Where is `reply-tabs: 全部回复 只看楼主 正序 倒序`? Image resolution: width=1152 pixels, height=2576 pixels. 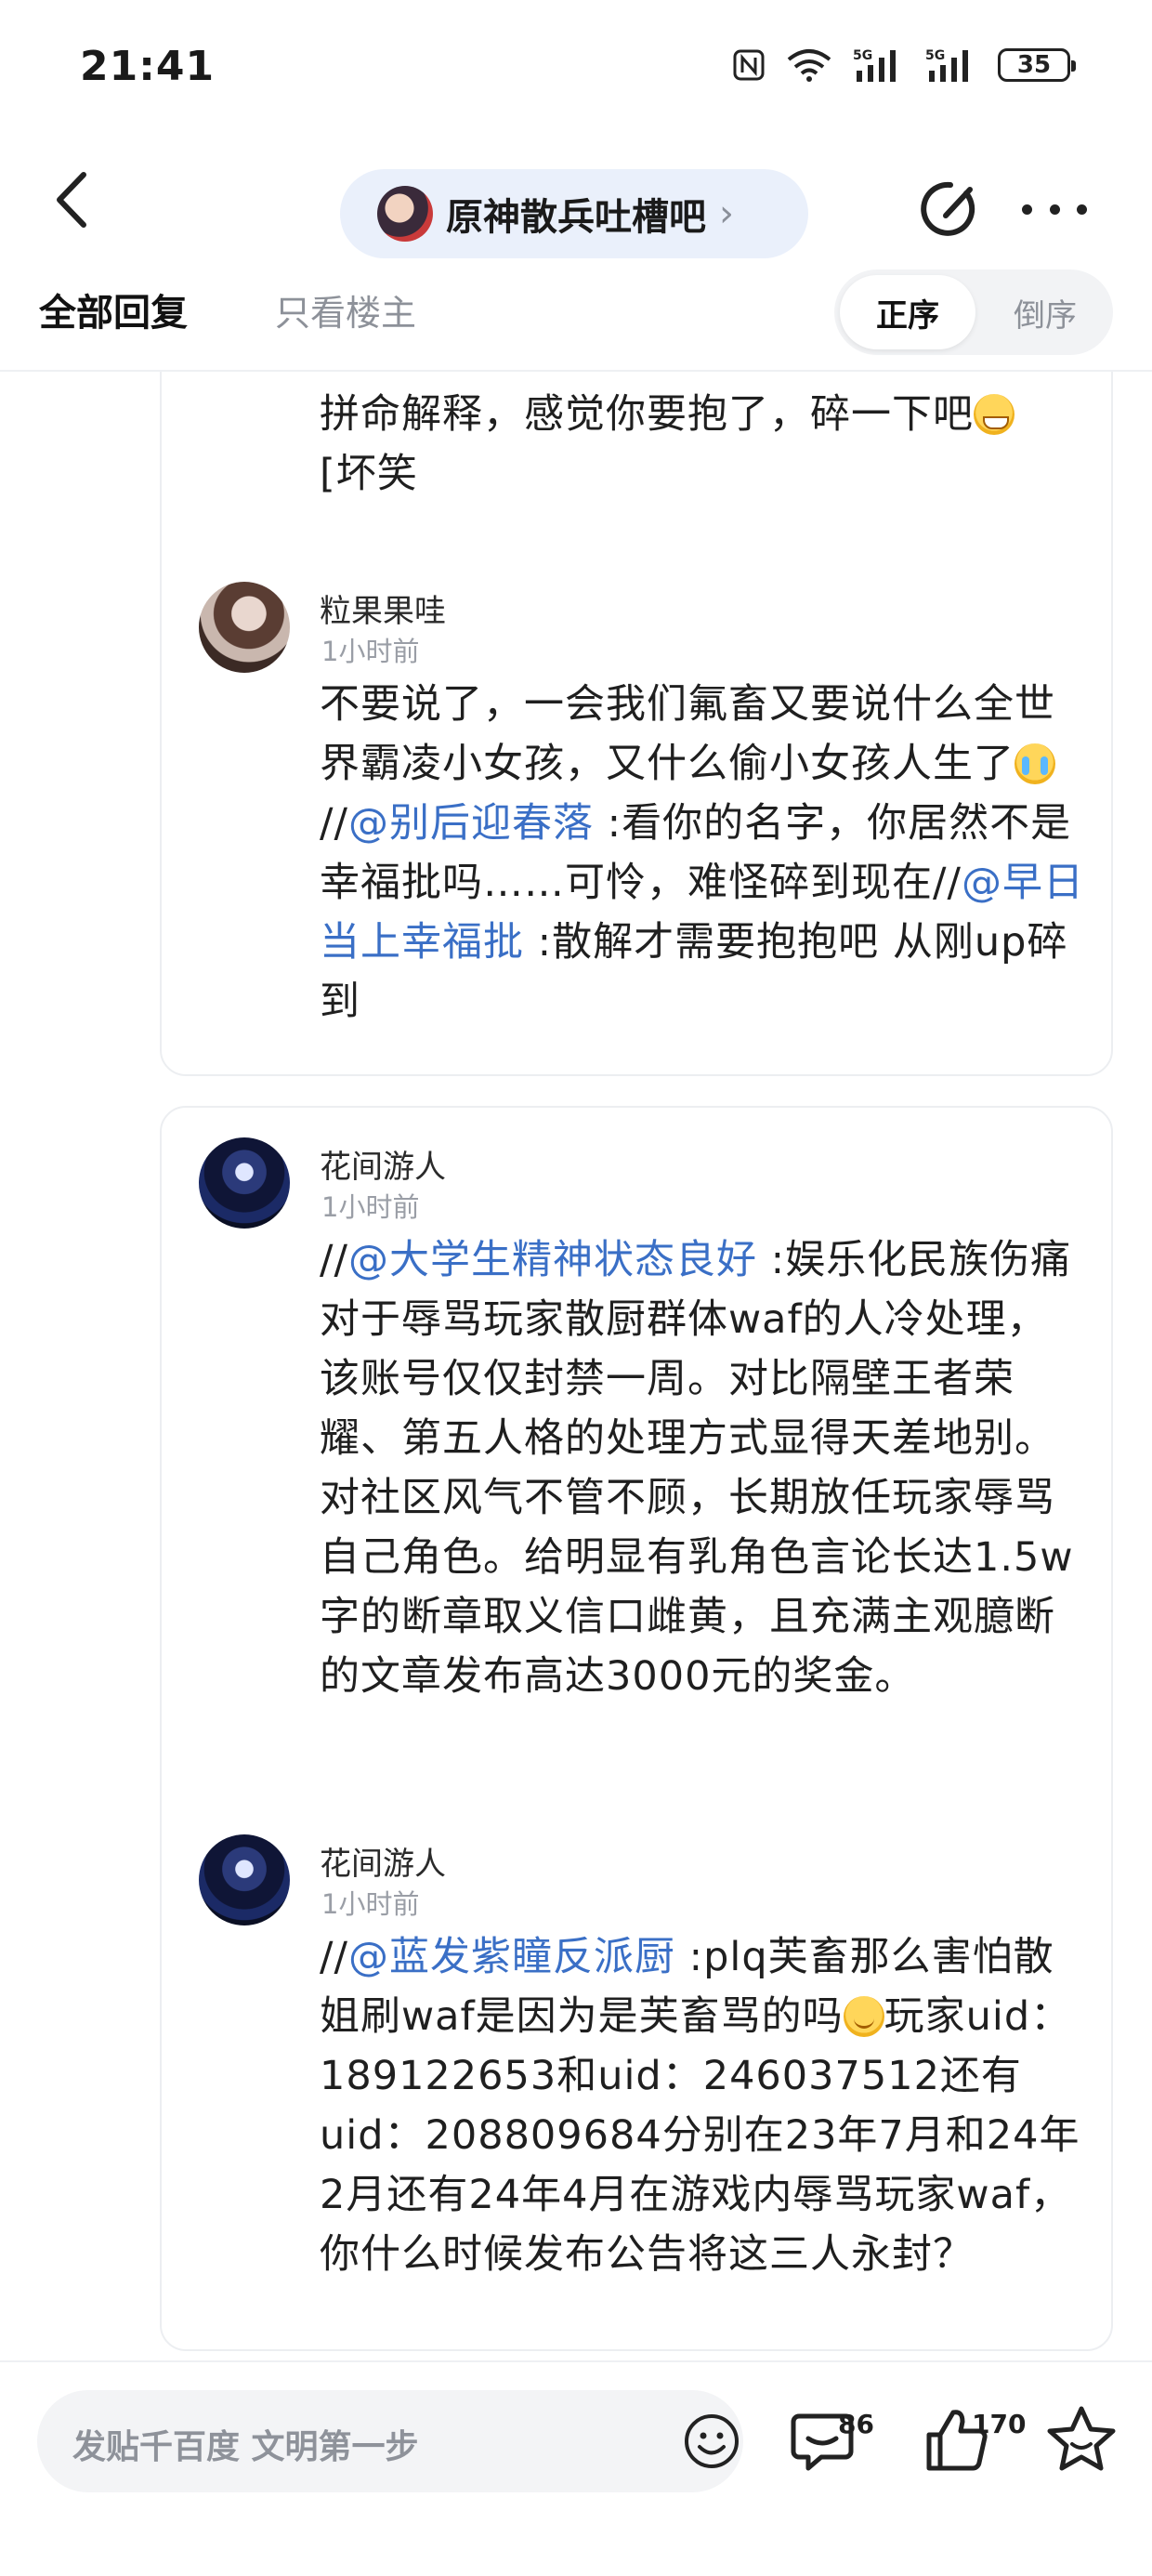 reply-tabs: 全部回复 只看楼主 正序 倒序 is located at coordinates (576, 320).